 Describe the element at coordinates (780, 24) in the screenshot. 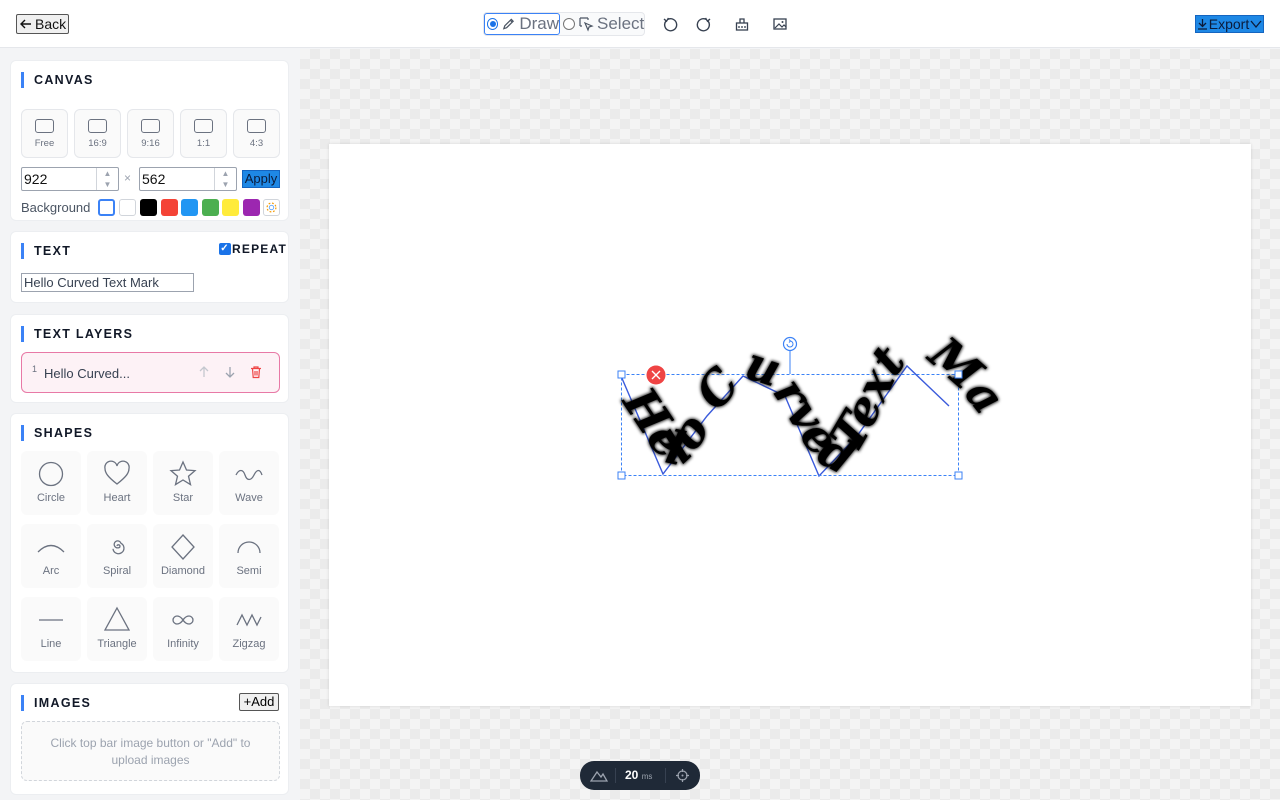

I see `image-icon` at that location.